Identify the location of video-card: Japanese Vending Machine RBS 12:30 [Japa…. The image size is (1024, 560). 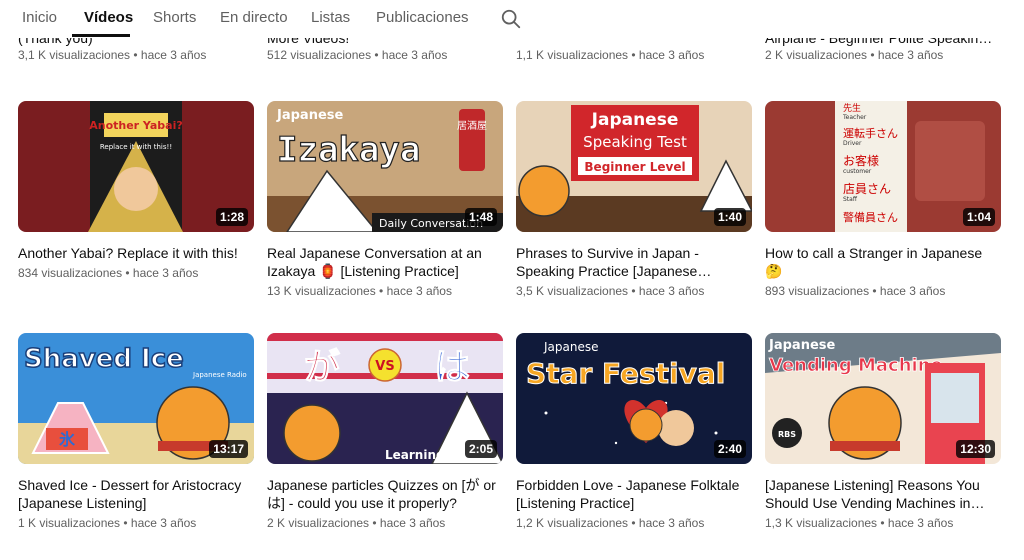
(883, 431).